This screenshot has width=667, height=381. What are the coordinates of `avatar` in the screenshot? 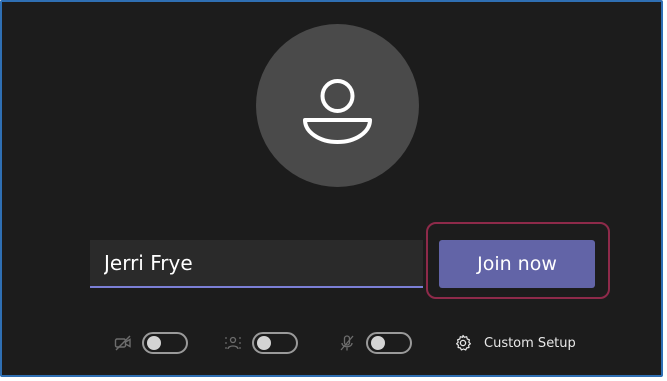 It's located at (337, 105).